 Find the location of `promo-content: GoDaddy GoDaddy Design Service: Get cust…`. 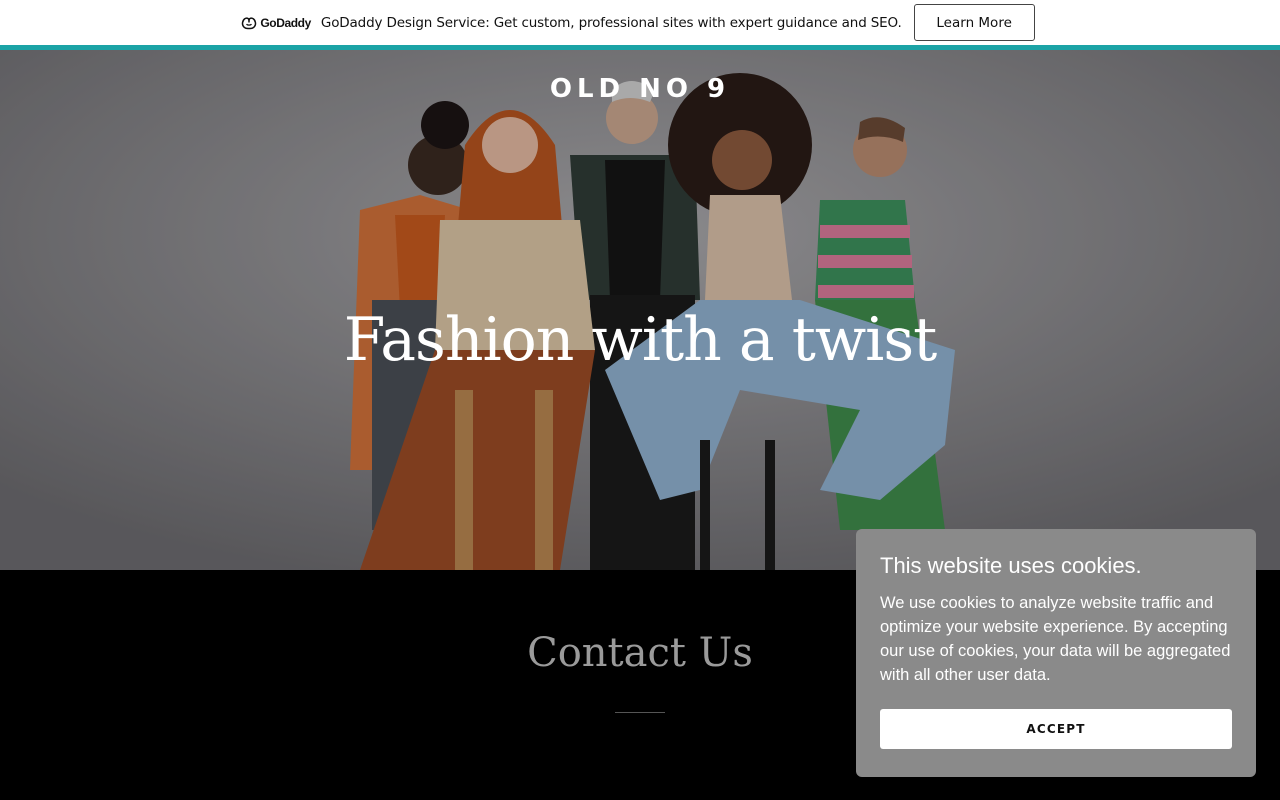

promo-content: GoDaddy GoDaddy Design Service: Get cust… is located at coordinates (638, 22).